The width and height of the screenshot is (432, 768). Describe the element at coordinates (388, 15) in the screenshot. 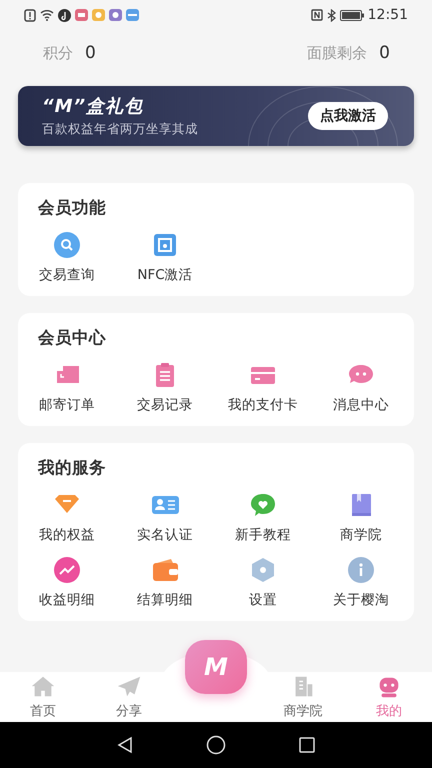

I see `clock-time: 12:51` at that location.